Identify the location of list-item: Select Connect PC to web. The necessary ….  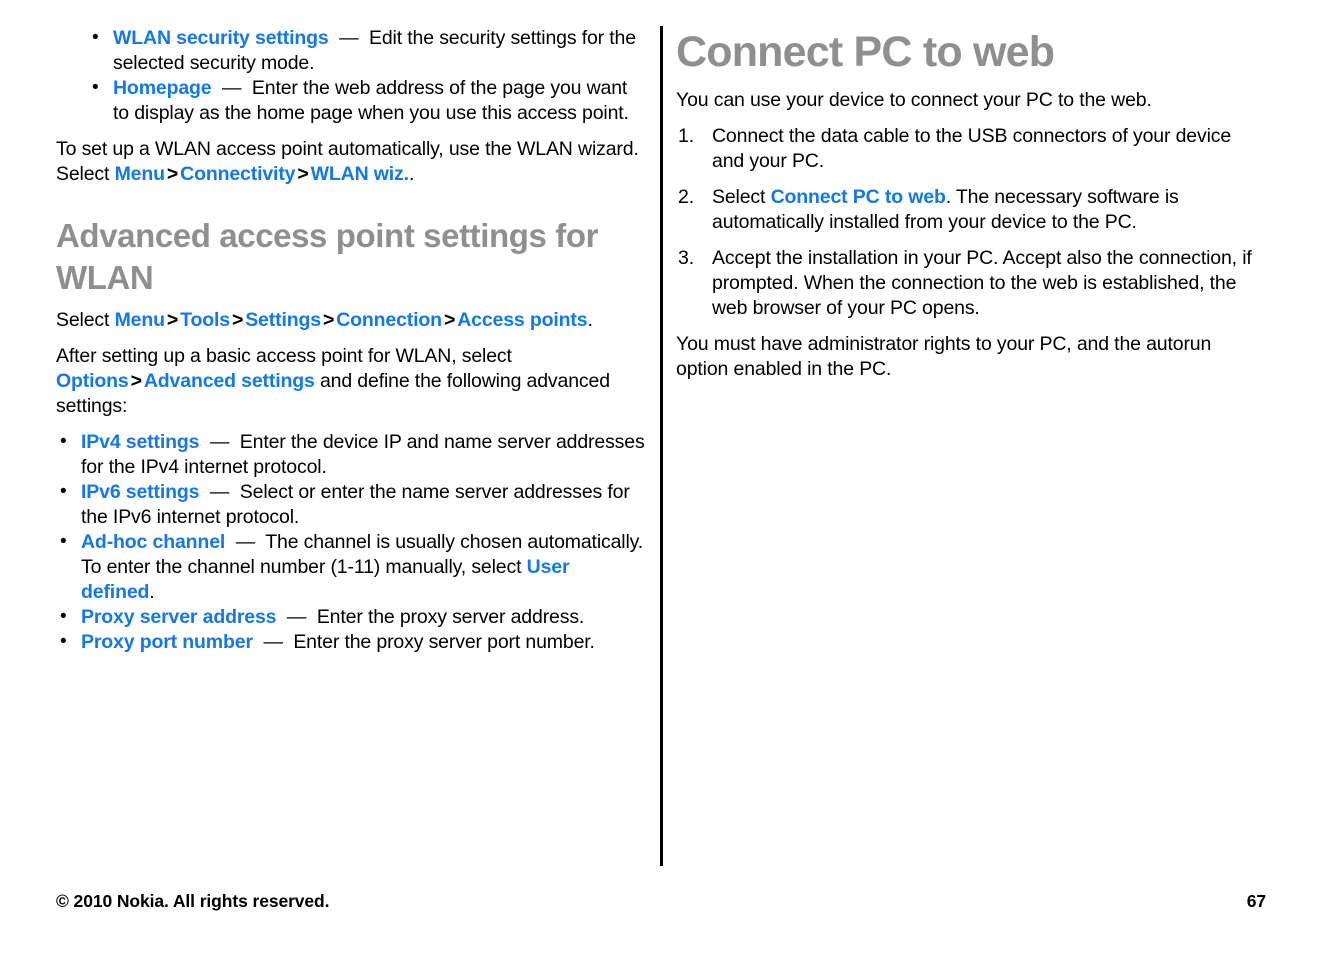
(971, 210).